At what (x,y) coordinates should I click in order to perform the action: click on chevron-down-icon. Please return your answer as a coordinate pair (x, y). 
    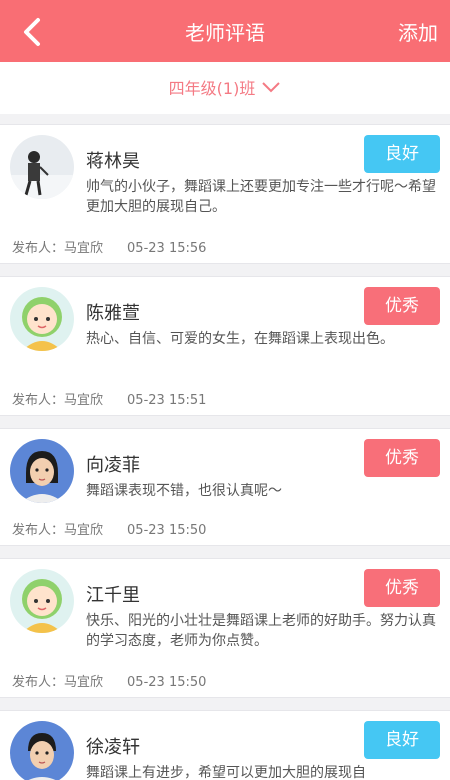
    Looking at the image, I should click on (271, 88).